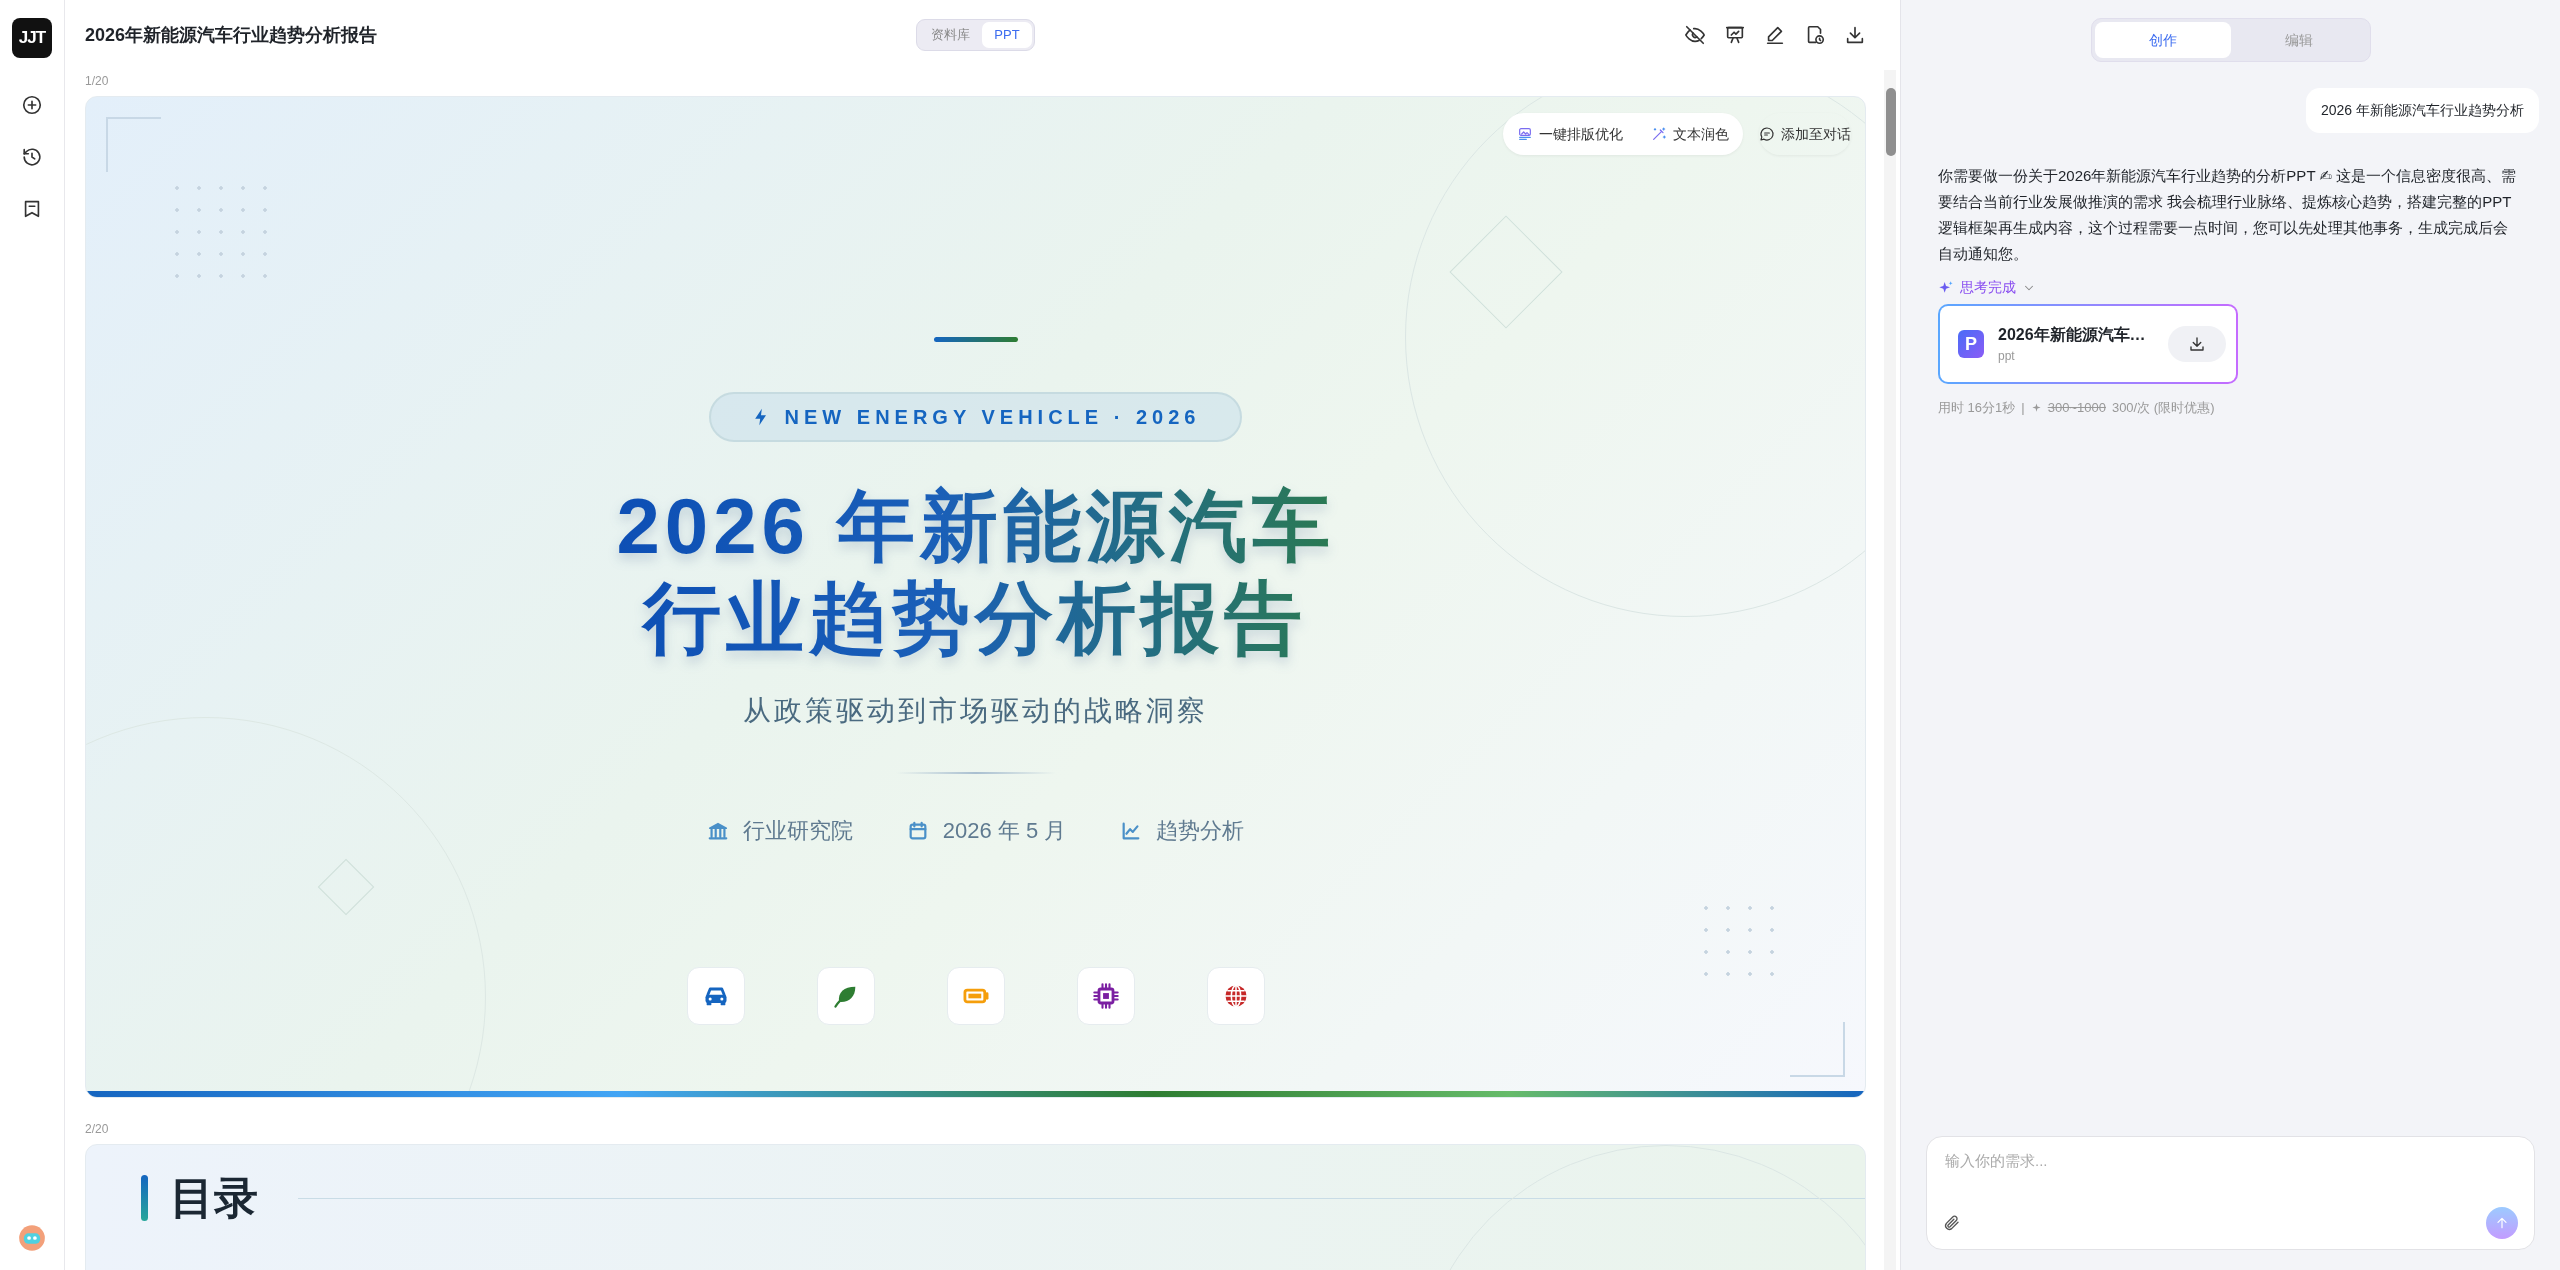 Image resolution: width=2560 pixels, height=1270 pixels. I want to click on slide-heading: 目录, so click(214, 1198).